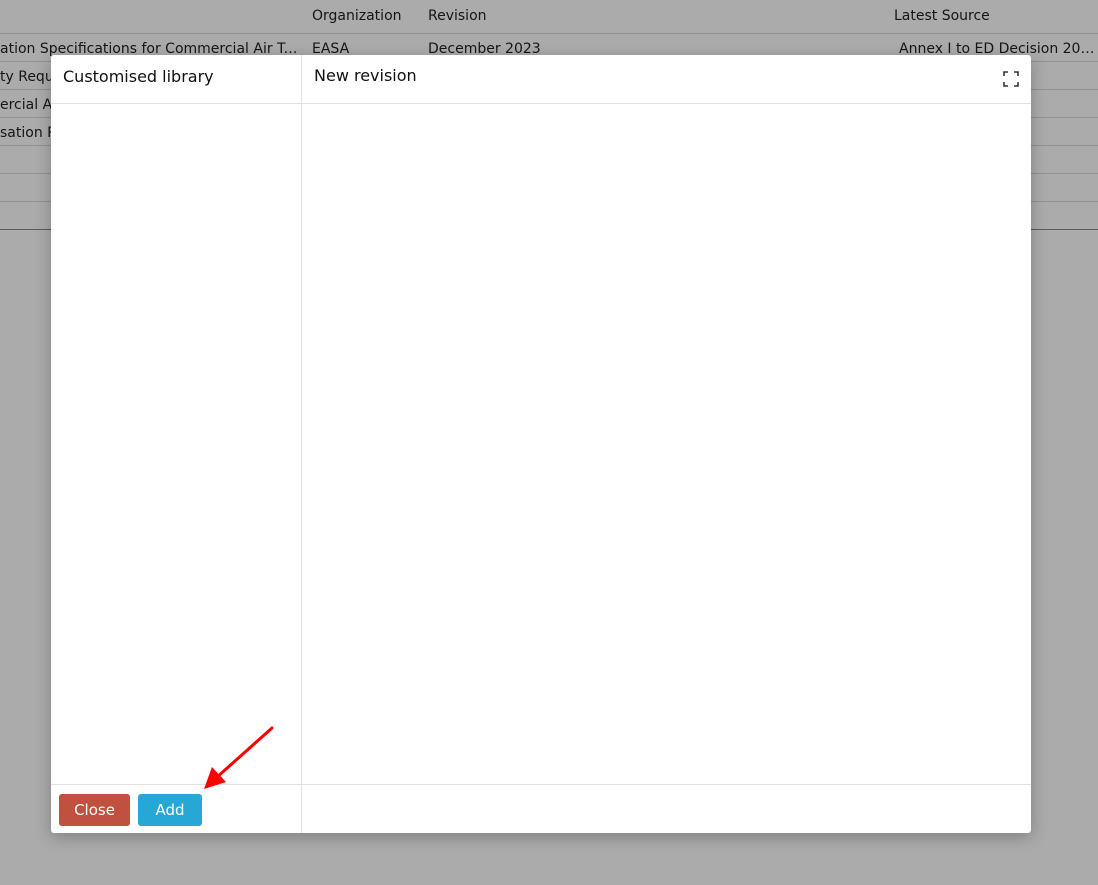 The image size is (1098, 885). I want to click on revision-panel-footer, so click(666, 808).